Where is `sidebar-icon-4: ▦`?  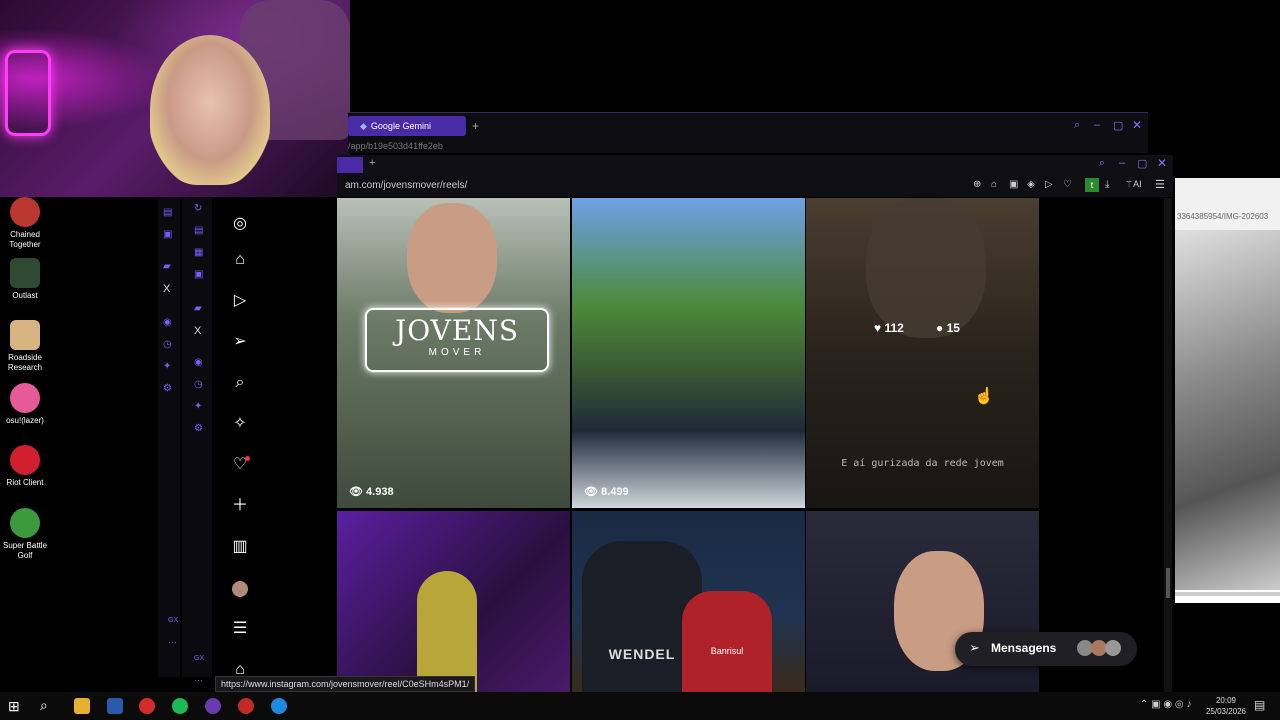
sidebar-icon-4: ▦ is located at coordinates (198, 252).